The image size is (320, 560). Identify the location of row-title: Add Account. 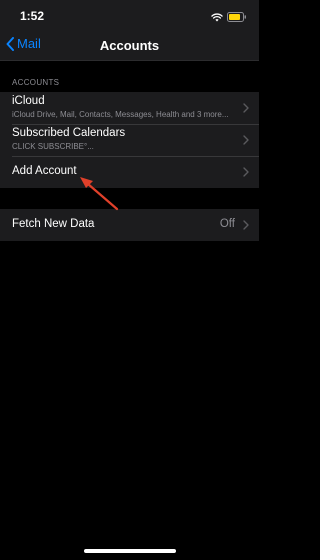
(44, 171).